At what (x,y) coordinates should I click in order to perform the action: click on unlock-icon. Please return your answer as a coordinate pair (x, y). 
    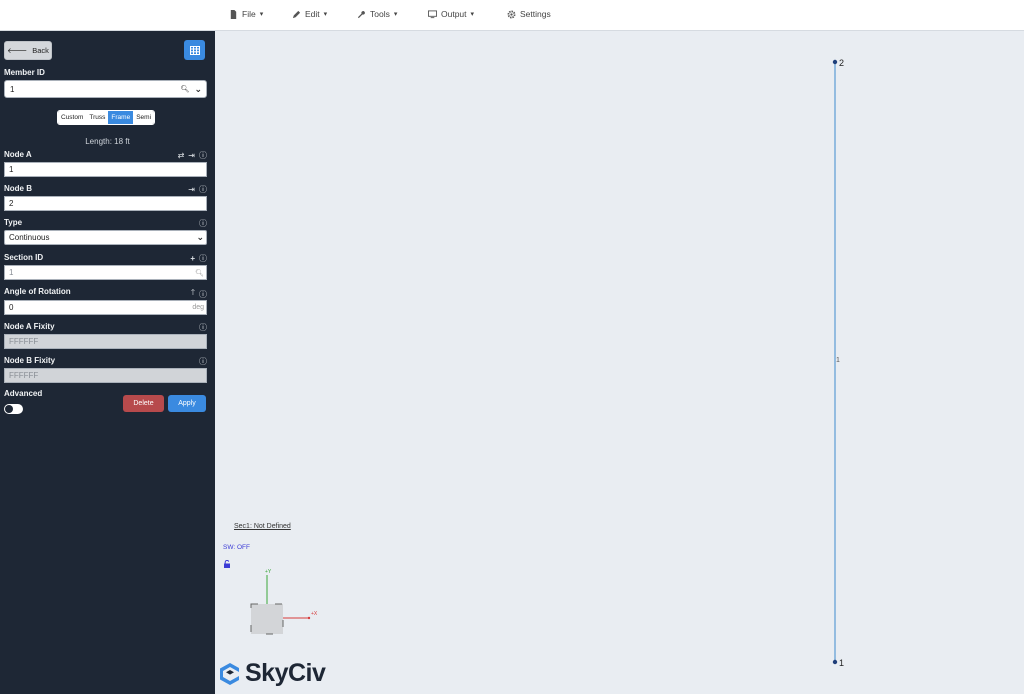
    Looking at the image, I should click on (227, 564).